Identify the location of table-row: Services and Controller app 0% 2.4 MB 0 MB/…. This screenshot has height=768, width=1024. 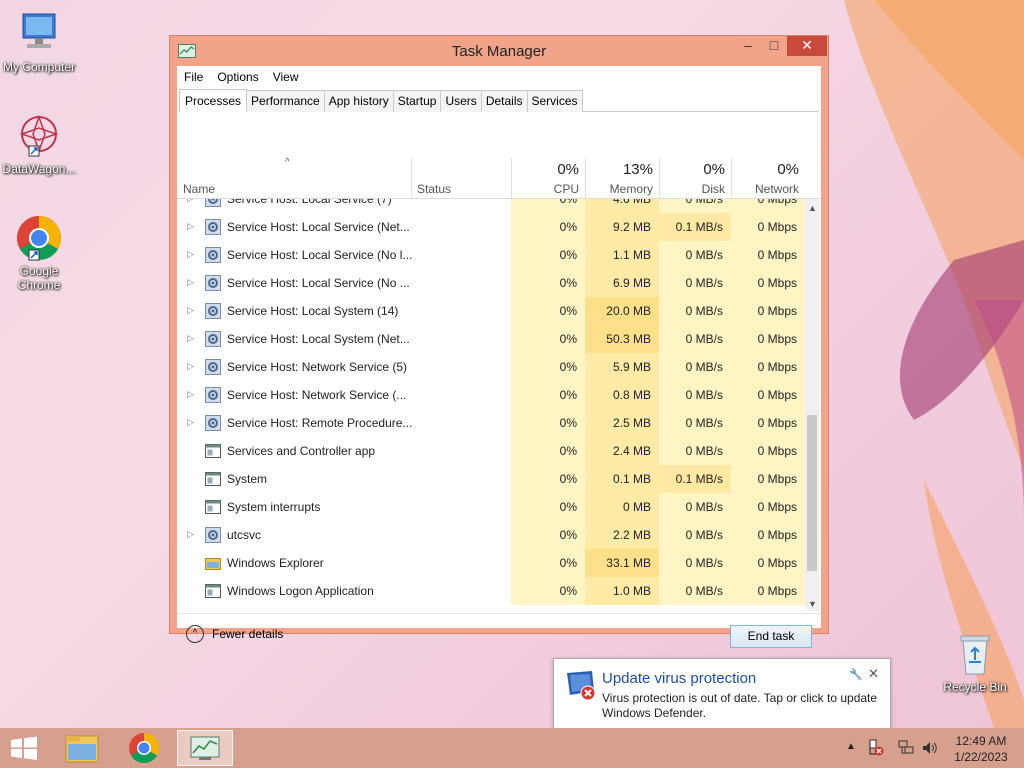
(491, 451).